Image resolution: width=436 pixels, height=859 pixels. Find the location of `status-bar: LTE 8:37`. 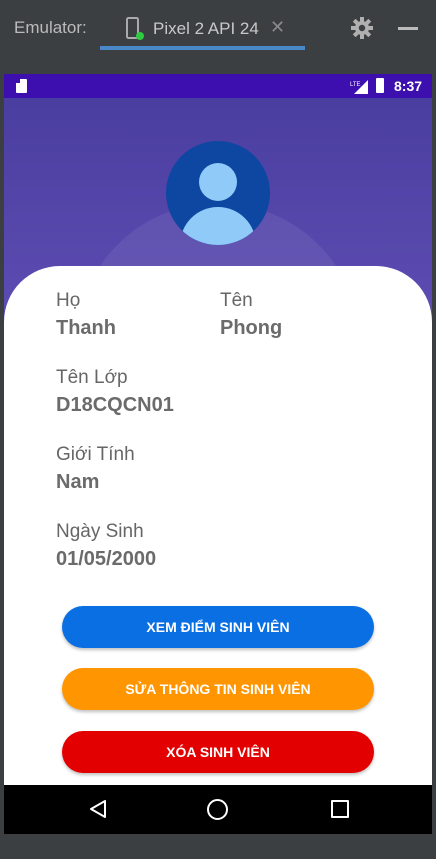

status-bar: LTE 8:37 is located at coordinates (218, 86).